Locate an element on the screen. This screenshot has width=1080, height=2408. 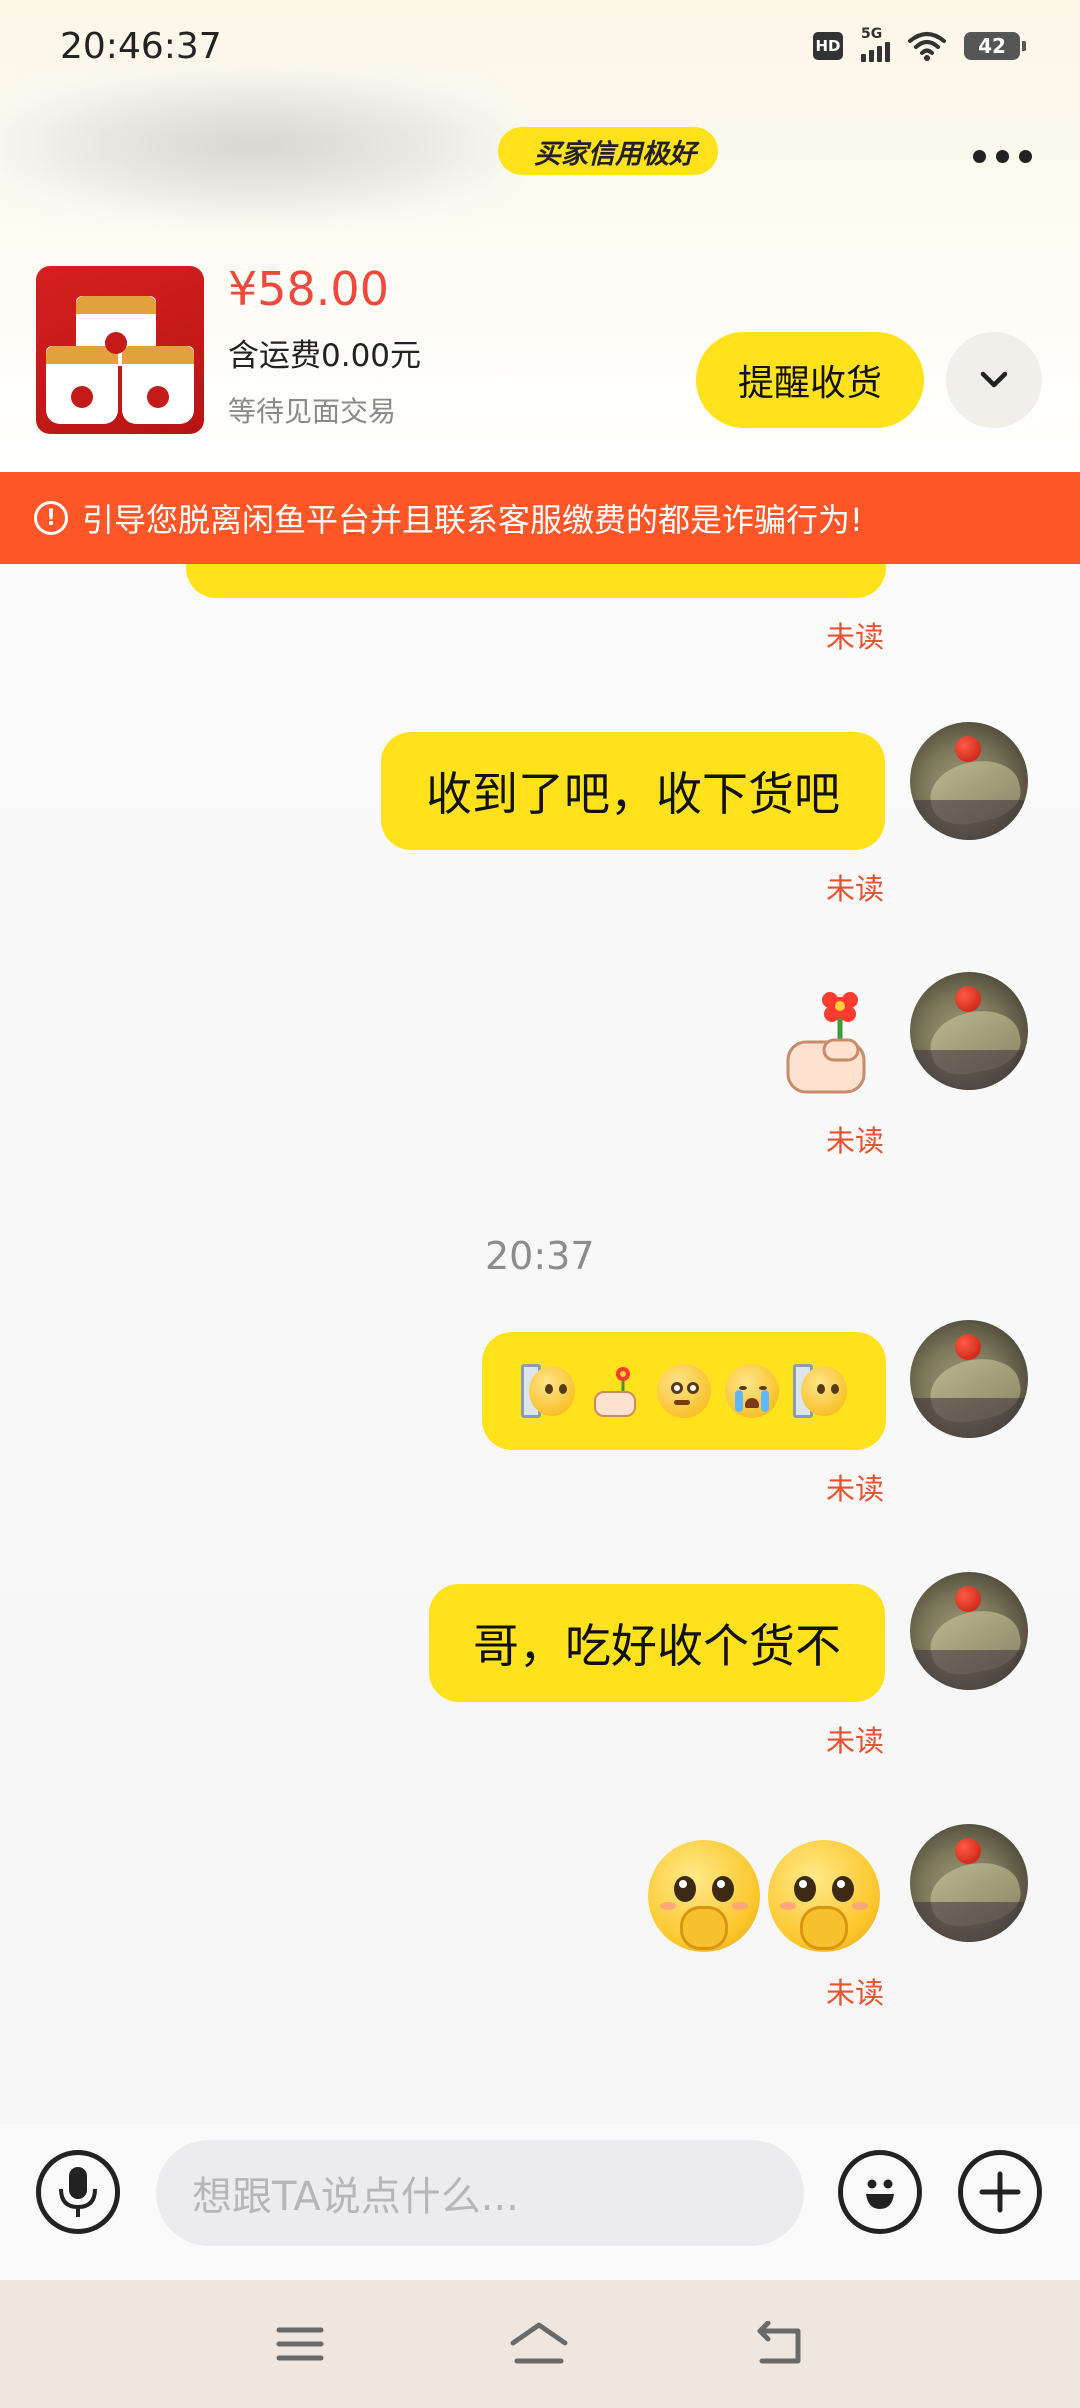
emoji-button is located at coordinates (880, 2192).